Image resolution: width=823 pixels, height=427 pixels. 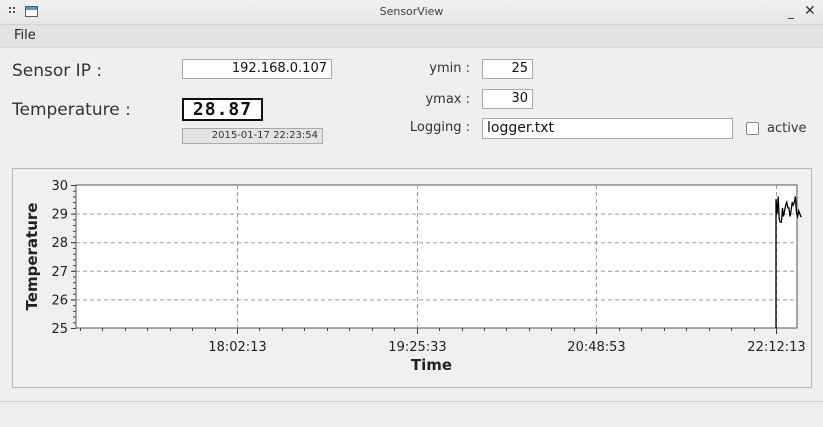 I want to click on close-icon: ✕, so click(x=810, y=11).